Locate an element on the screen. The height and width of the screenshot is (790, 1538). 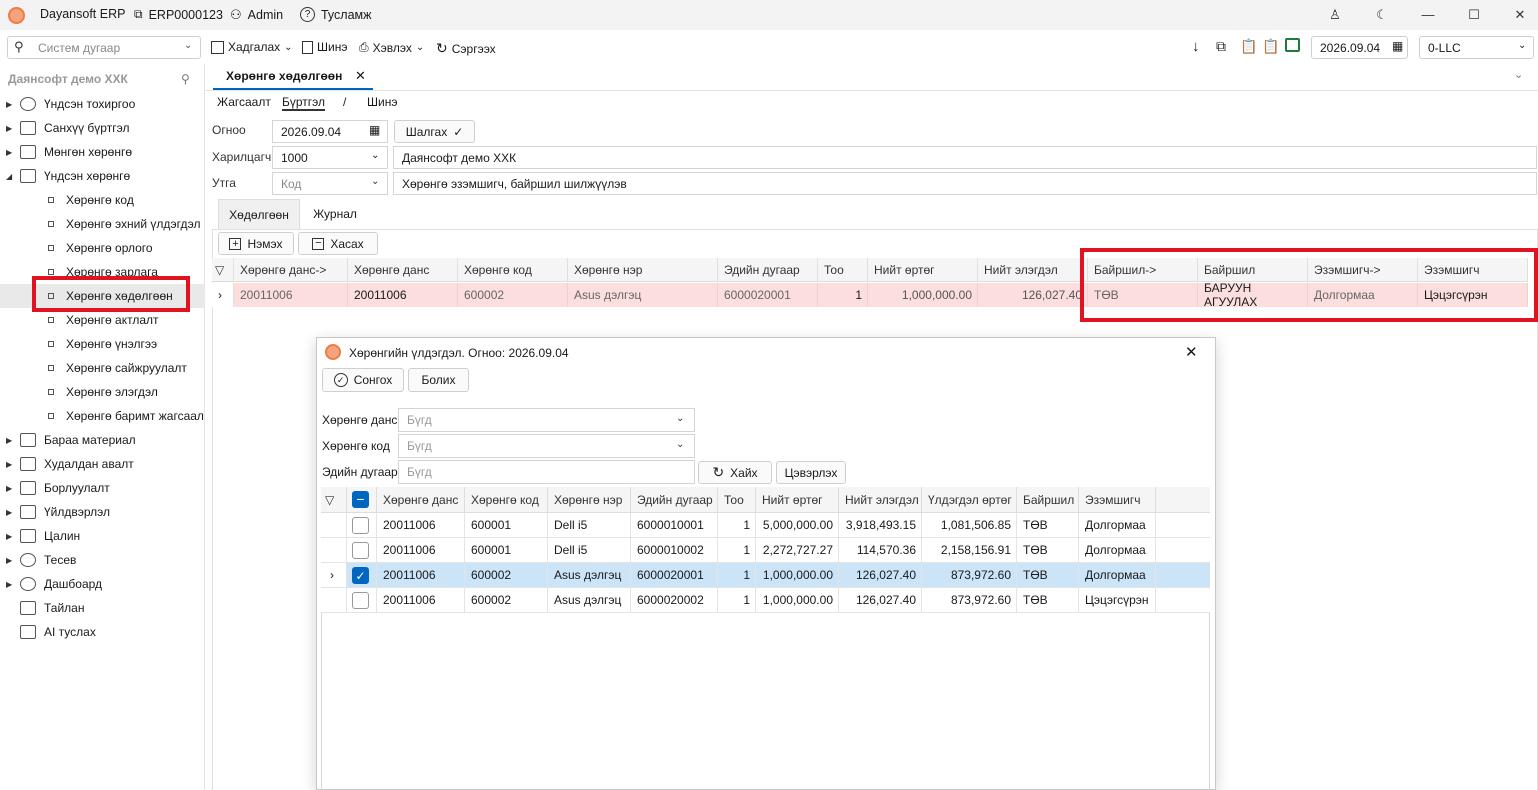
paste-icon: 📋 is located at coordinates (1248, 46).